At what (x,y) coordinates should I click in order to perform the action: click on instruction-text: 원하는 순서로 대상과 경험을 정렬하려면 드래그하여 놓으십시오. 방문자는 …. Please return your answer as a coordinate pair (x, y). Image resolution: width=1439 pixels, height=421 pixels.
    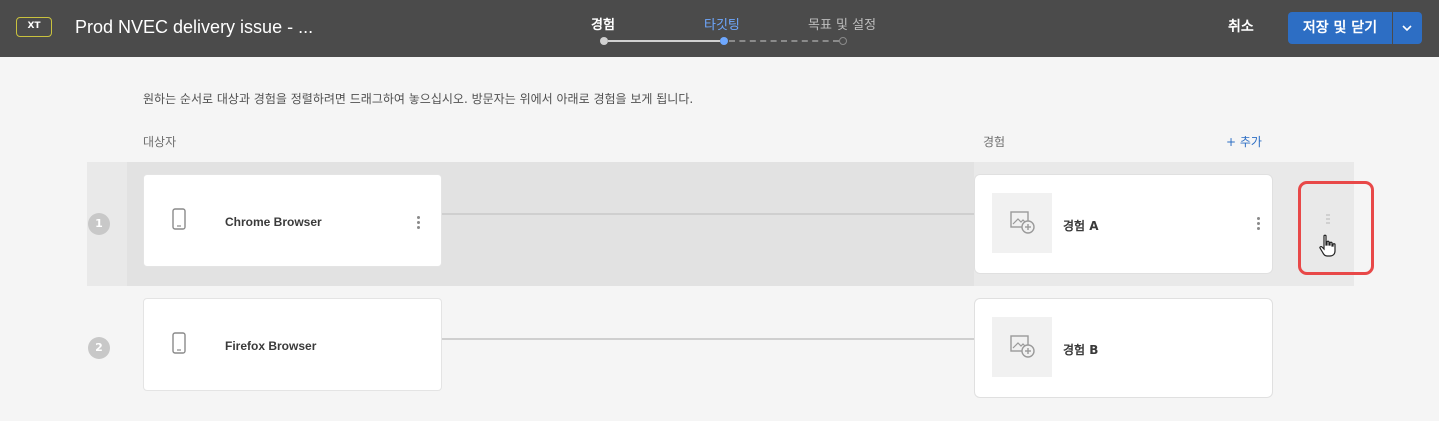
    Looking at the image, I should click on (418, 99).